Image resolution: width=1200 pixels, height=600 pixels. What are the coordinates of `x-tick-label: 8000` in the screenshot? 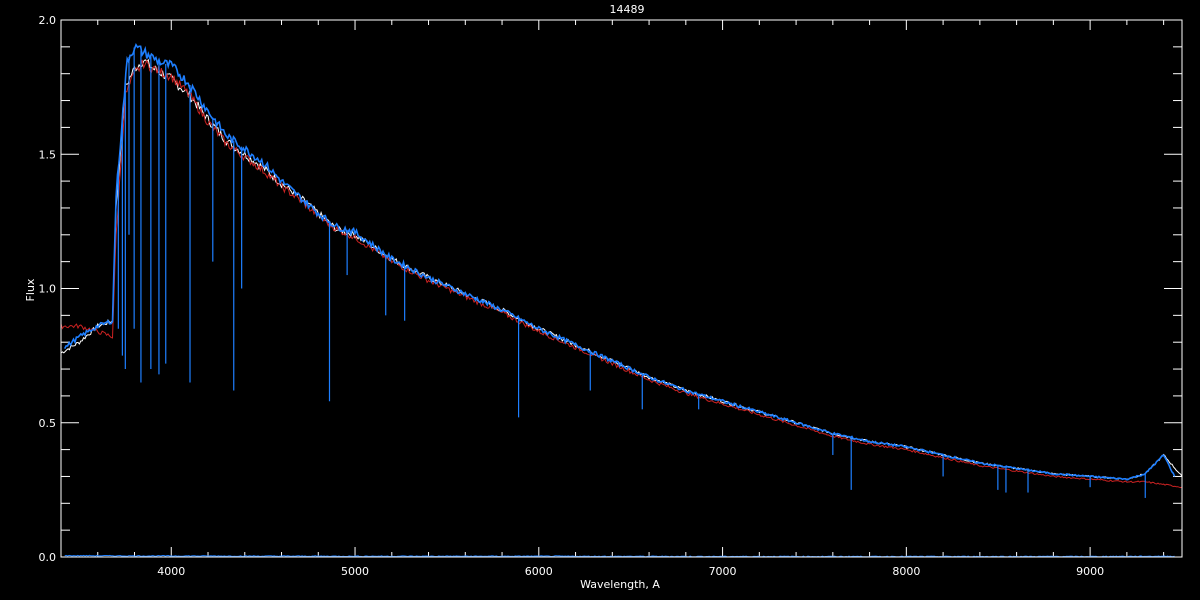 It's located at (906, 571).